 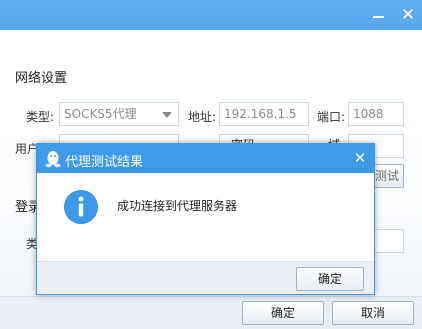 What do you see at coordinates (40, 117) in the screenshot?
I see `proxy-type-label: 类型:` at bounding box center [40, 117].